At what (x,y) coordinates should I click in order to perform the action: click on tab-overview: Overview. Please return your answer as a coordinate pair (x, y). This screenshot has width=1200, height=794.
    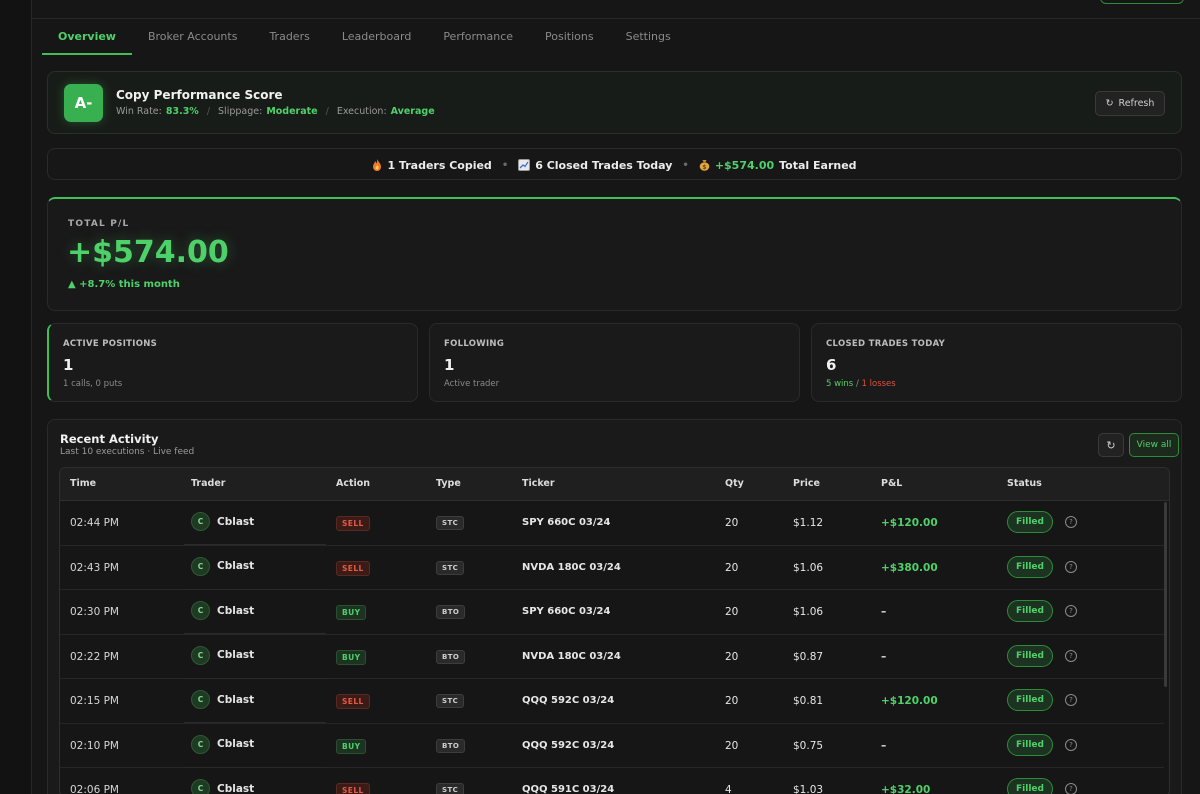
    Looking at the image, I should click on (87, 37).